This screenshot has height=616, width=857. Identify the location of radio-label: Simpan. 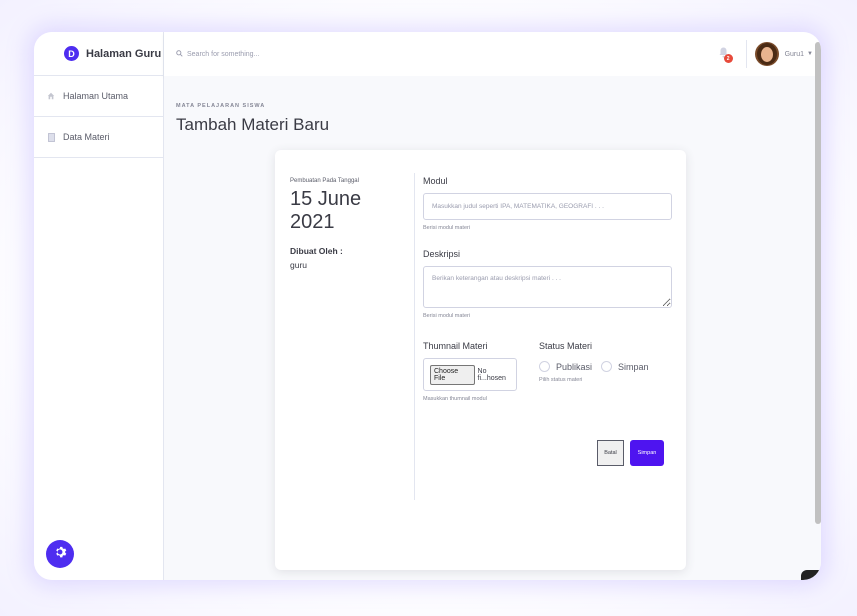
(633, 366).